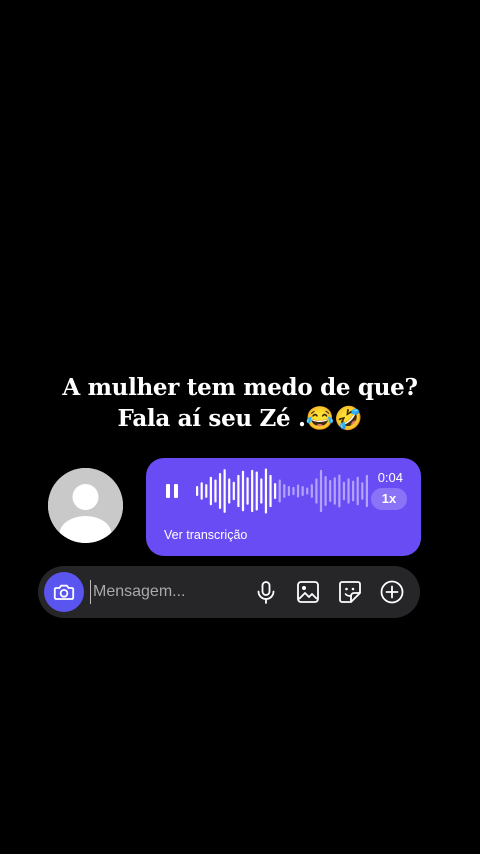 The width and height of the screenshot is (480, 854). Describe the element at coordinates (240, 418) in the screenshot. I see `caption-line-2: Fala aí seu Zé .😂🤣` at that location.